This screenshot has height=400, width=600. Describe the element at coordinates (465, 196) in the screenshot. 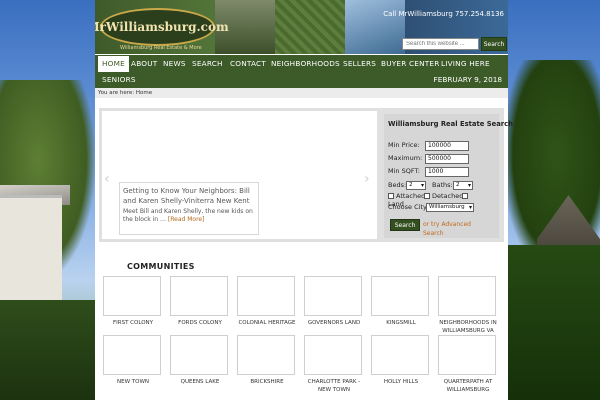

I see `land-checkbox` at that location.